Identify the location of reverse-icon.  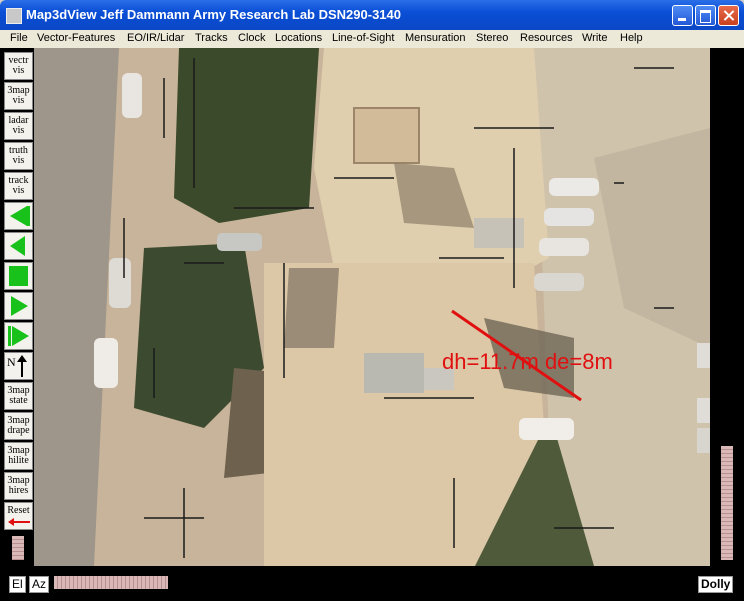
(17, 246).